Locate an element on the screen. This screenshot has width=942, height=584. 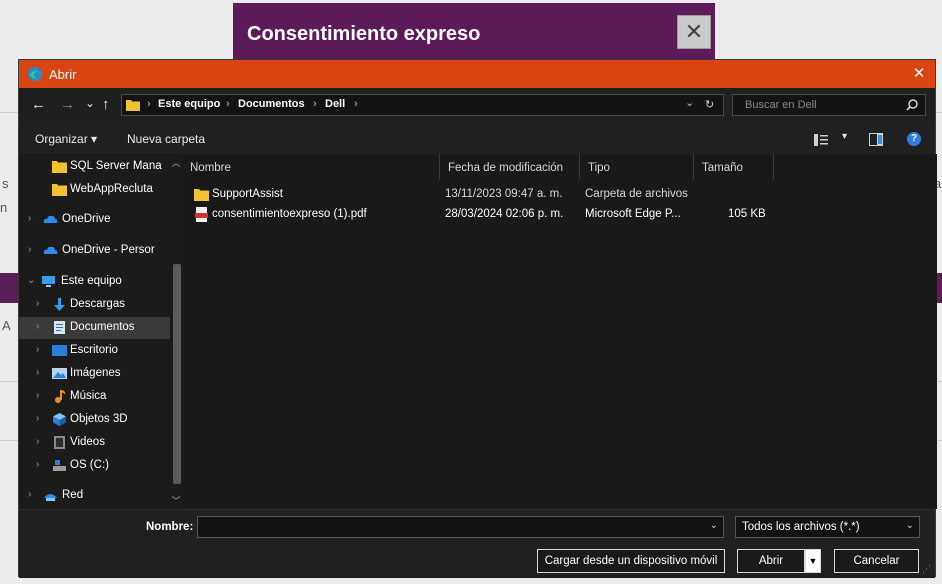
scrollbar-thumb is located at coordinates (177, 374).